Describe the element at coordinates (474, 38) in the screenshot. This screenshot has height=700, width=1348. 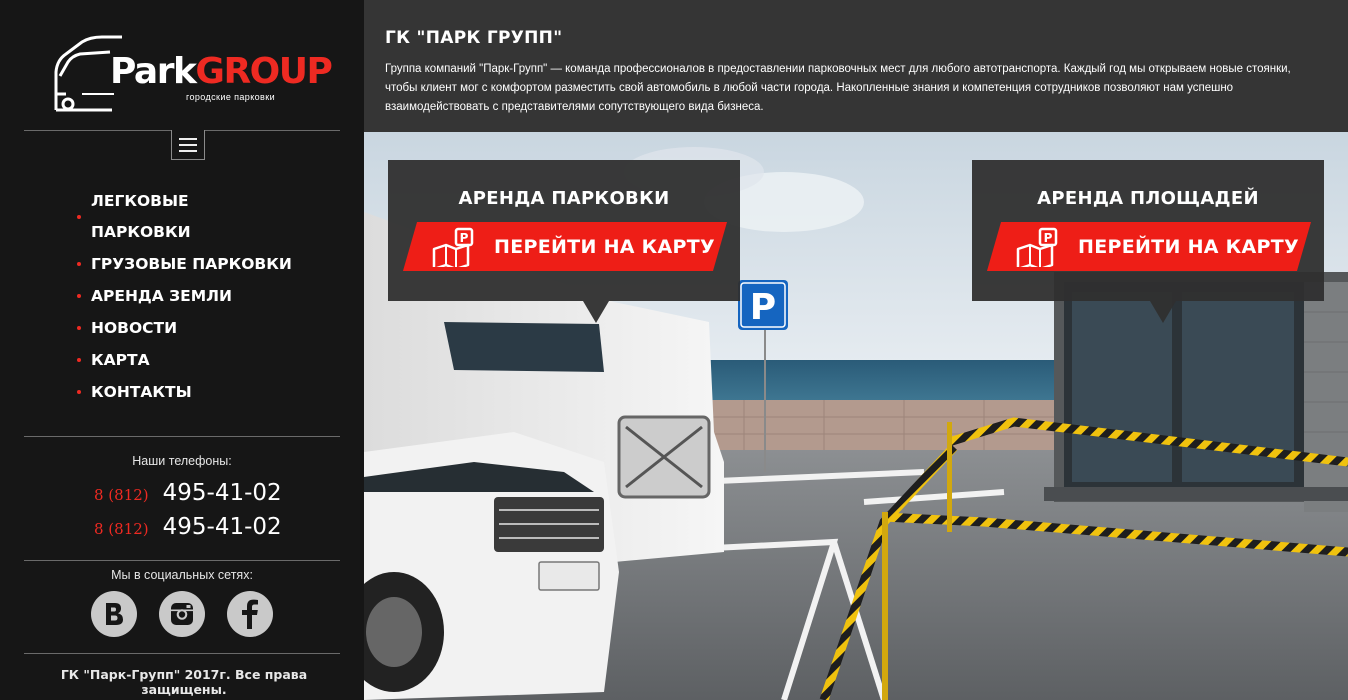
I see `page-title: ГК "ПАРК ГРУПП"` at that location.